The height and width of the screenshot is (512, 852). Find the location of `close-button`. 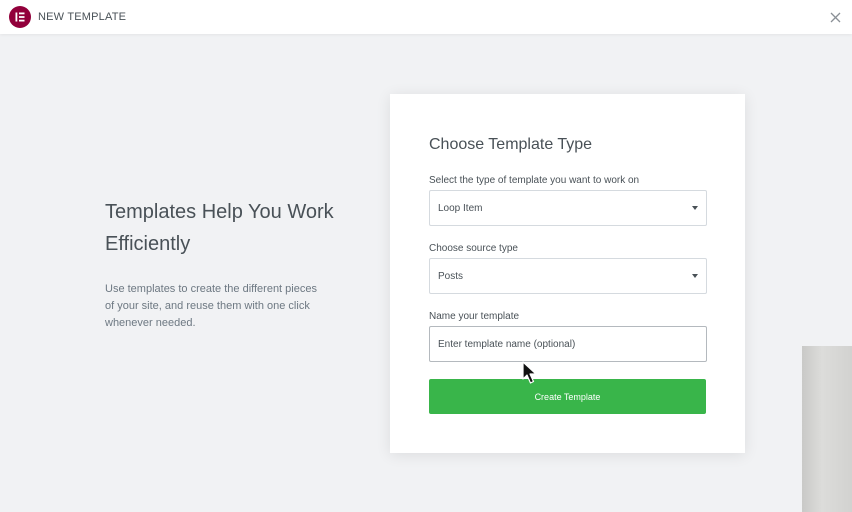

close-button is located at coordinates (835, 17).